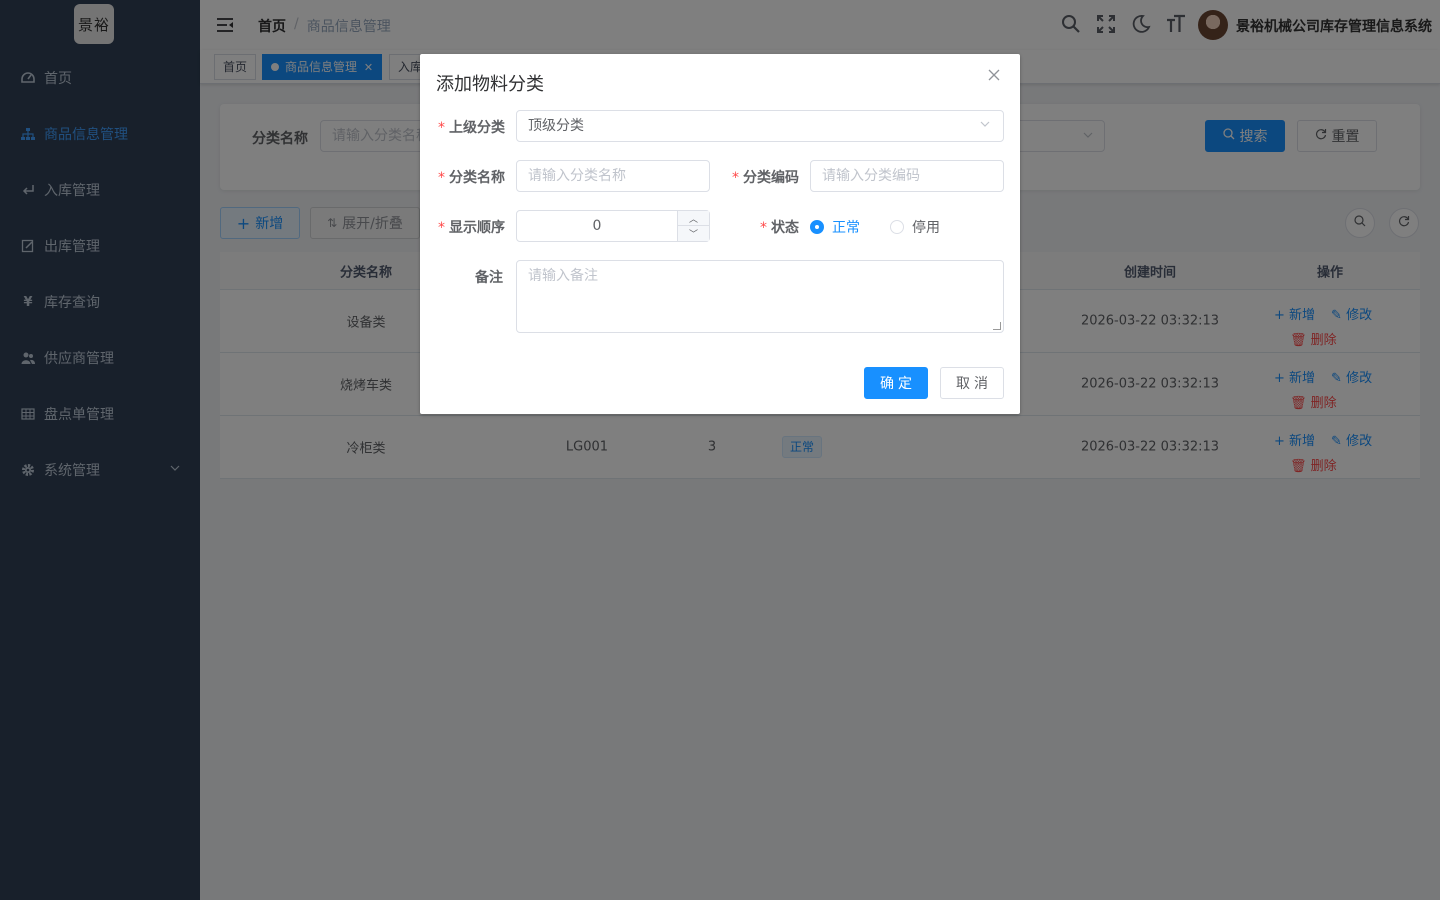 The image size is (1440, 900). Describe the element at coordinates (563, 276) in the screenshot. I see `textarea-placeholder: 请输入备注` at that location.